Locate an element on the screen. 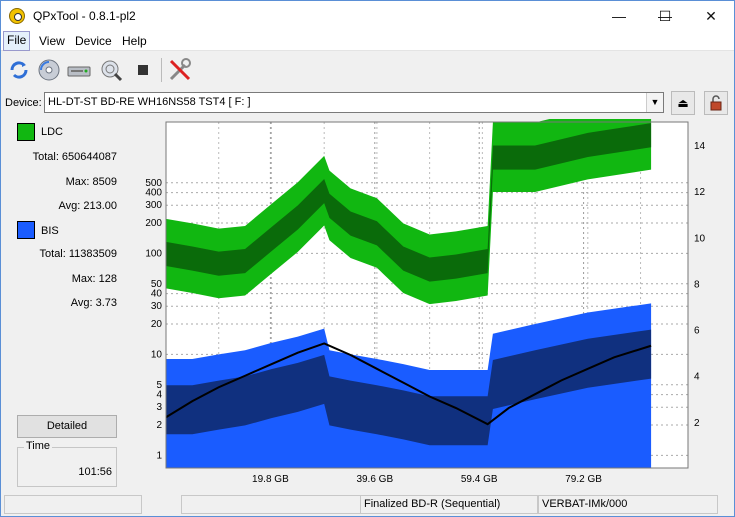  ldc-total: Total: 650644087 is located at coordinates (74, 157).